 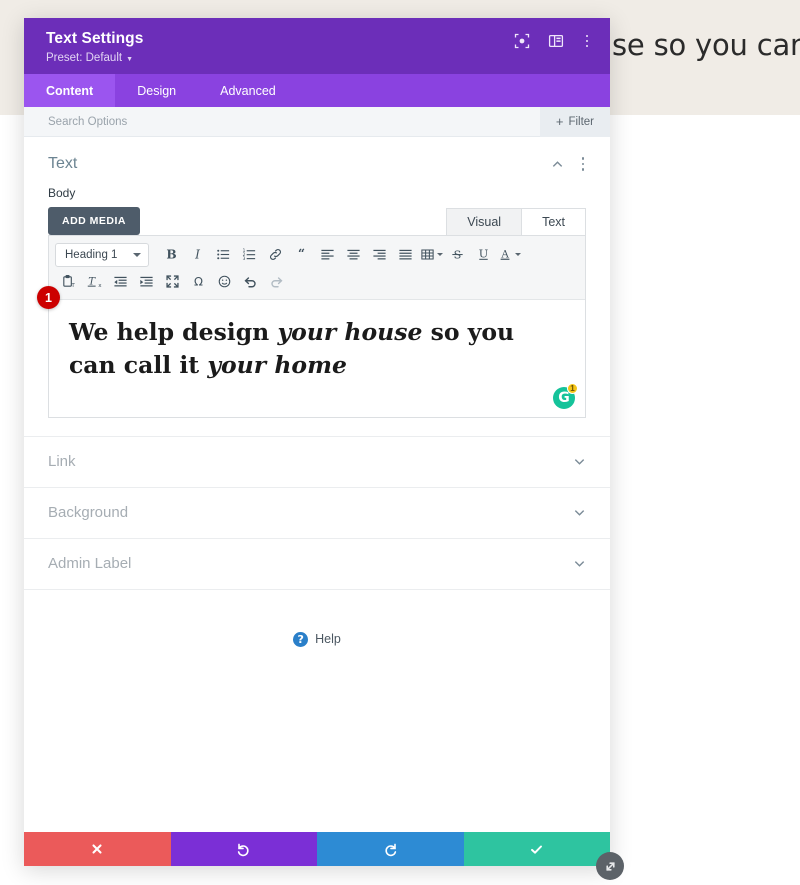 What do you see at coordinates (248, 90) in the screenshot?
I see `tab-advanced: Advanced` at bounding box center [248, 90].